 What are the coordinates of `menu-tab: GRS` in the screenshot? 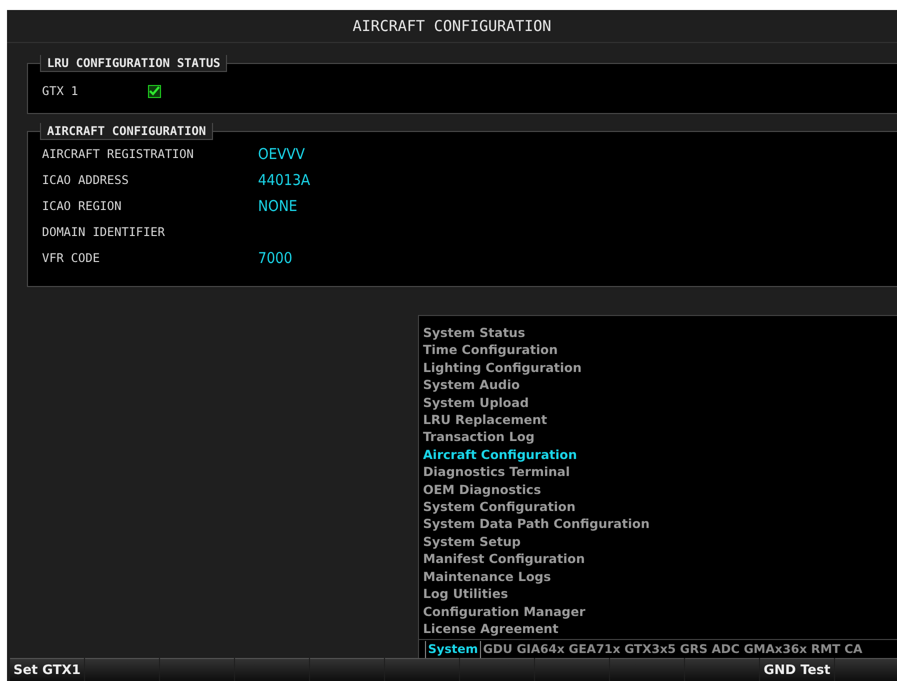 It's located at (694, 649).